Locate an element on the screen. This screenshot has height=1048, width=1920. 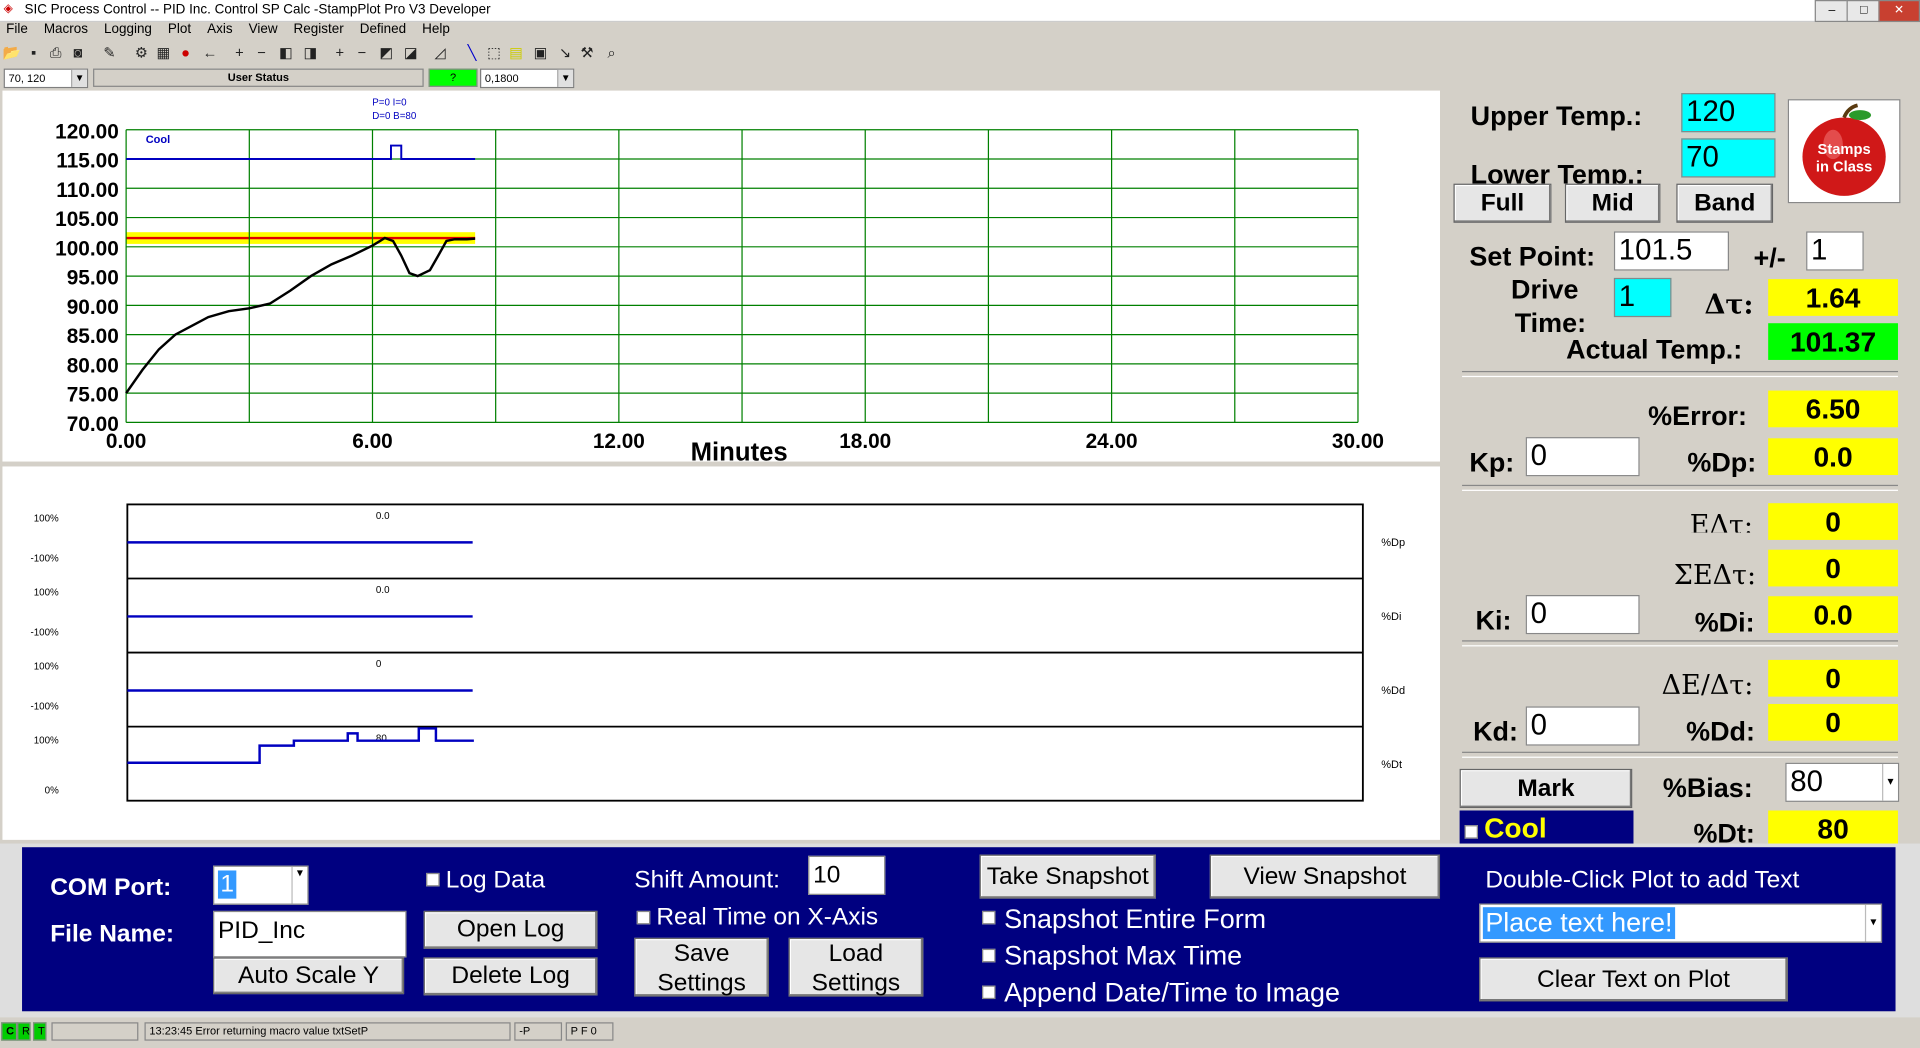
back-arrow-icon: ← is located at coordinates (210, 53).